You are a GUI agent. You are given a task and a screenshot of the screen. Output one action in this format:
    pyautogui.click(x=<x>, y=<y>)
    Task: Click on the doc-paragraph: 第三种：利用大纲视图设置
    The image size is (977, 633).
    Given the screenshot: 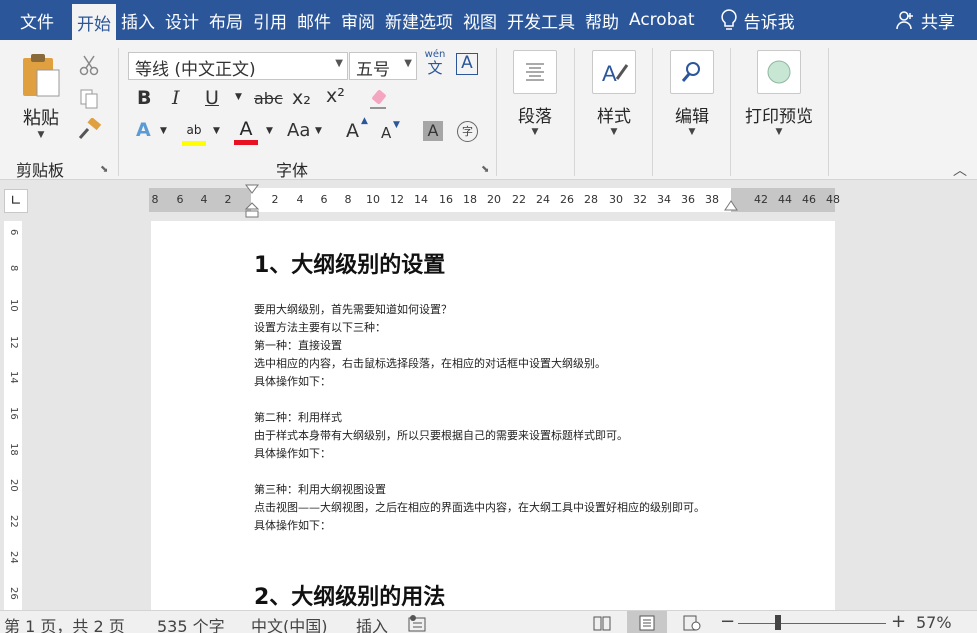 What is the action you would take?
    pyautogui.click(x=320, y=490)
    